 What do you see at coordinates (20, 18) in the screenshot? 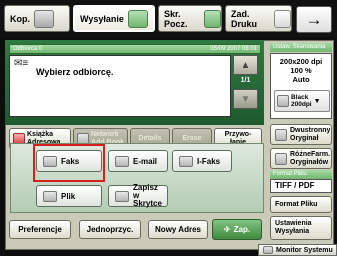
I see `tab-label: Kop.` at bounding box center [20, 18].